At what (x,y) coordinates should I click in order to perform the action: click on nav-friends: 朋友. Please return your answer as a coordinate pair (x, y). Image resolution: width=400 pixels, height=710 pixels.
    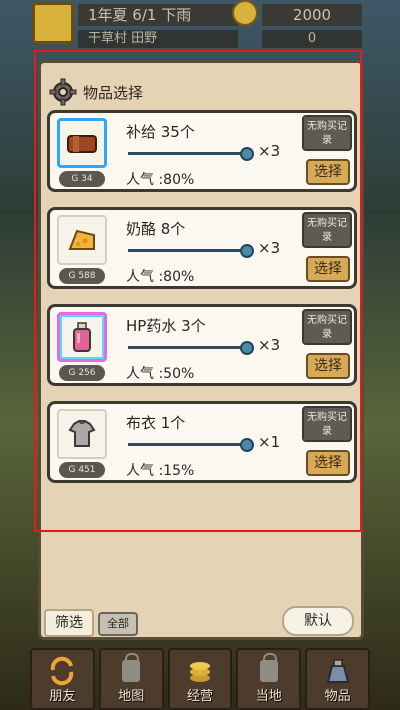
    Looking at the image, I should click on (62, 679).